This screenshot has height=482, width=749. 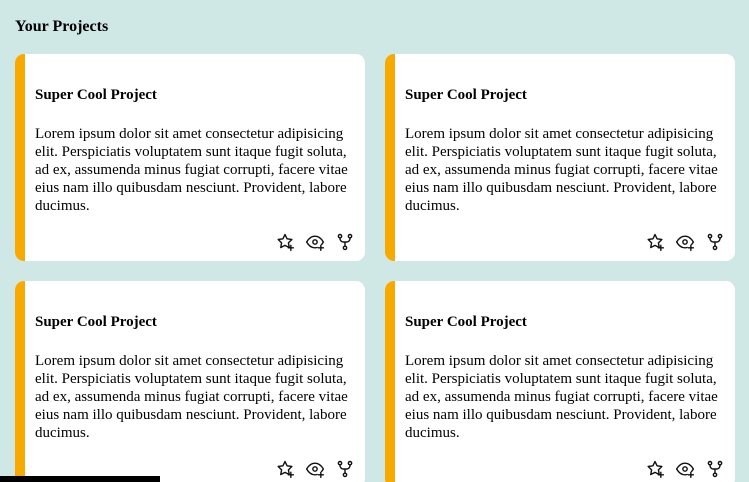 What do you see at coordinates (62, 26) in the screenshot?
I see `section-title: Your Projects` at bounding box center [62, 26].